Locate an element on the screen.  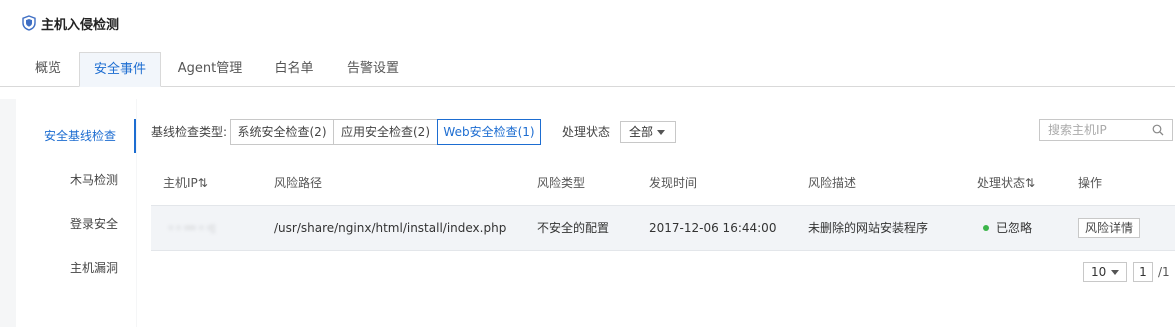
col-risk-desc: 风险描述 is located at coordinates (832, 183).